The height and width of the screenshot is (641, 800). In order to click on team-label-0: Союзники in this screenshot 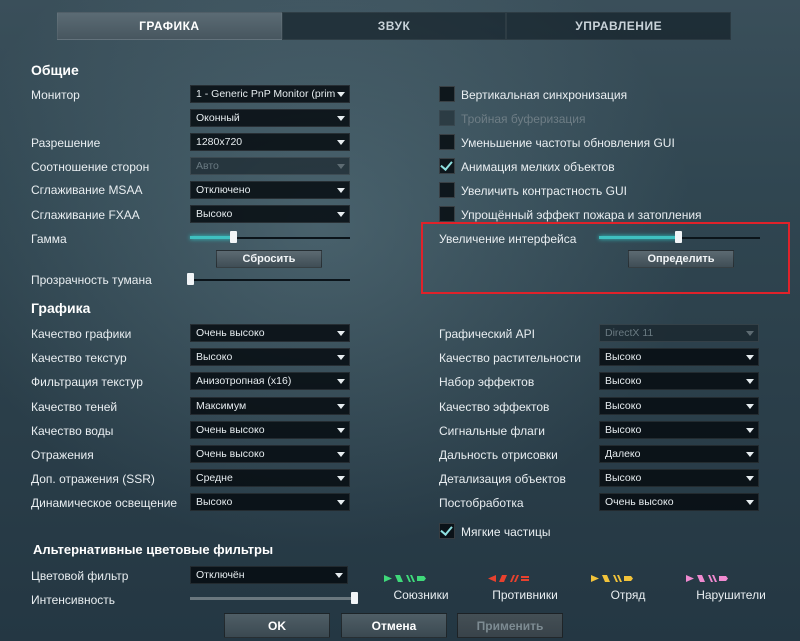, I will do `click(421, 595)`.